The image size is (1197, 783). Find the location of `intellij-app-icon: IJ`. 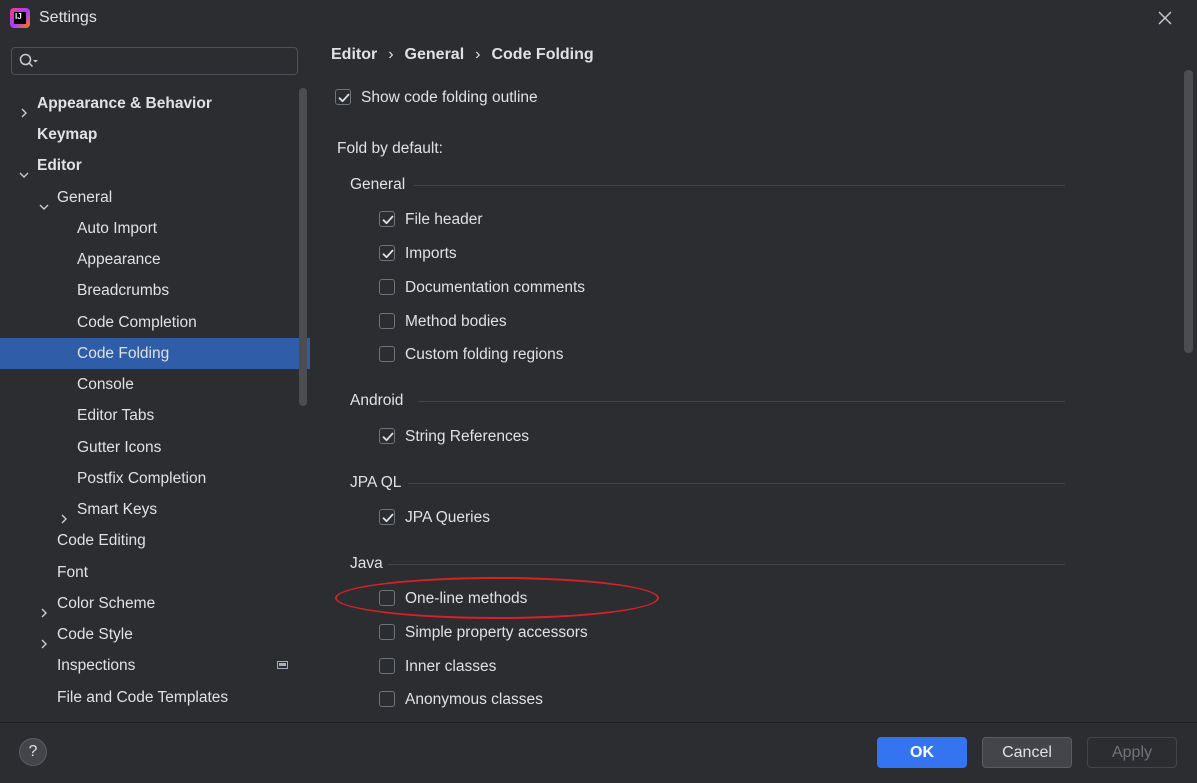

intellij-app-icon: IJ is located at coordinates (20, 18).